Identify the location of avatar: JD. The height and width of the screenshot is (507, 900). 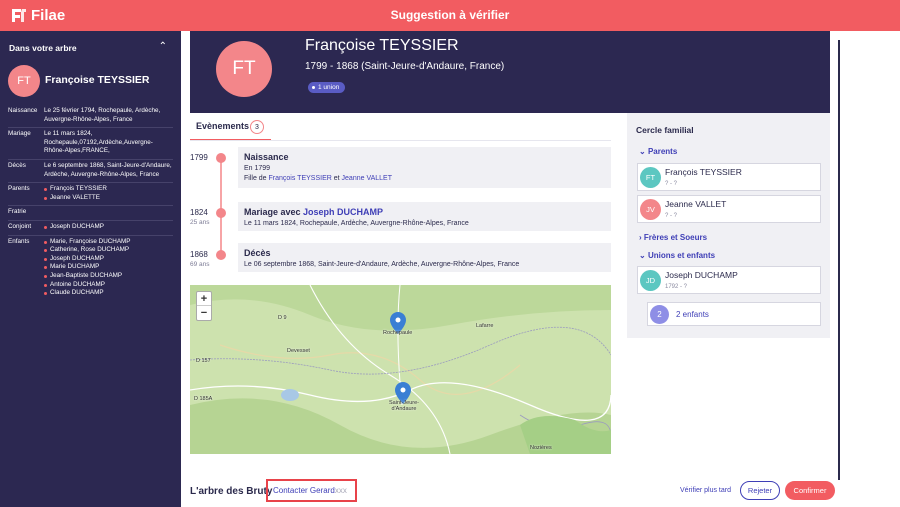
(650, 280).